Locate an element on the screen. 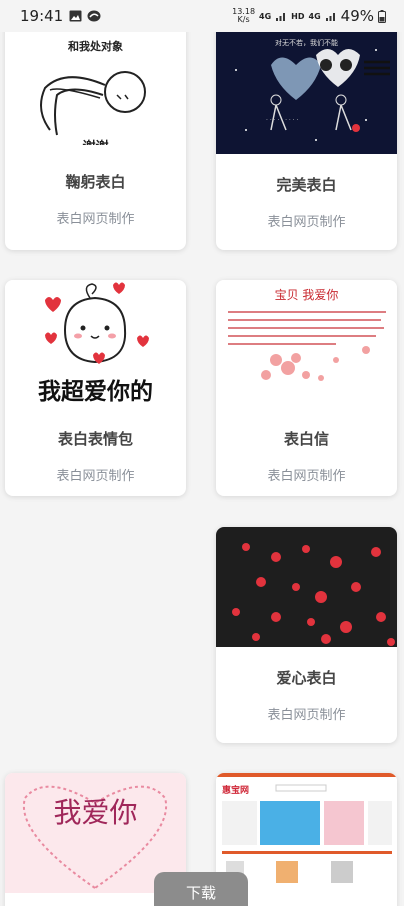 The height and width of the screenshot is (906, 404). thumb-caption: 我爱你 is located at coordinates (95, 812).